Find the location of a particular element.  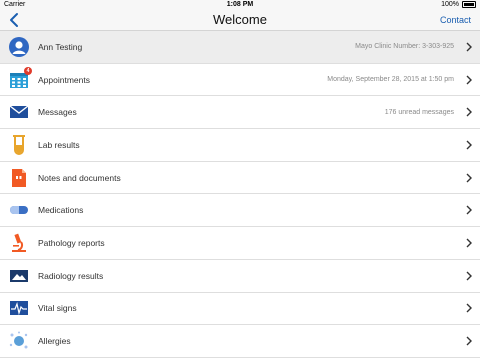

page-title: Welcome is located at coordinates (240, 19).